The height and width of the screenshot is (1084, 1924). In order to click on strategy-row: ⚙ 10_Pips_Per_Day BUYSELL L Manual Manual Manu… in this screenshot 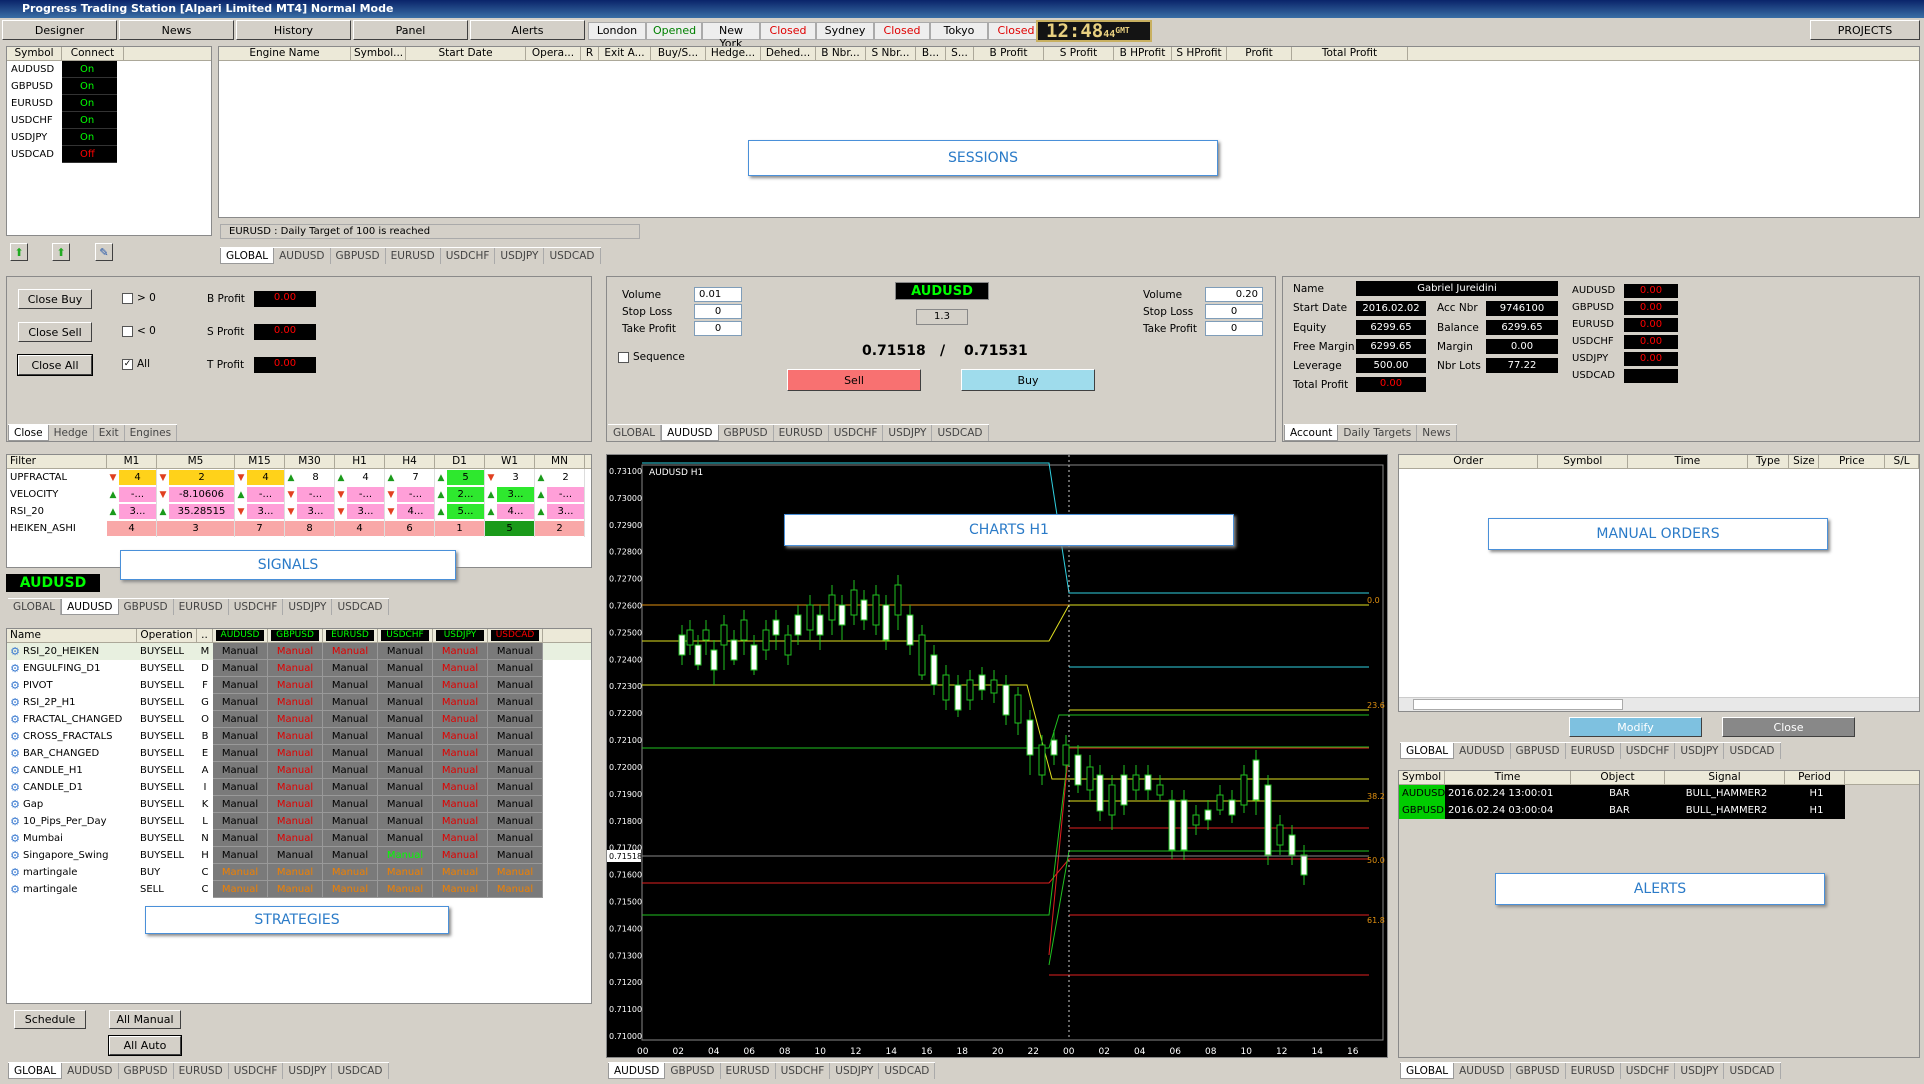, I will do `click(299, 821)`.